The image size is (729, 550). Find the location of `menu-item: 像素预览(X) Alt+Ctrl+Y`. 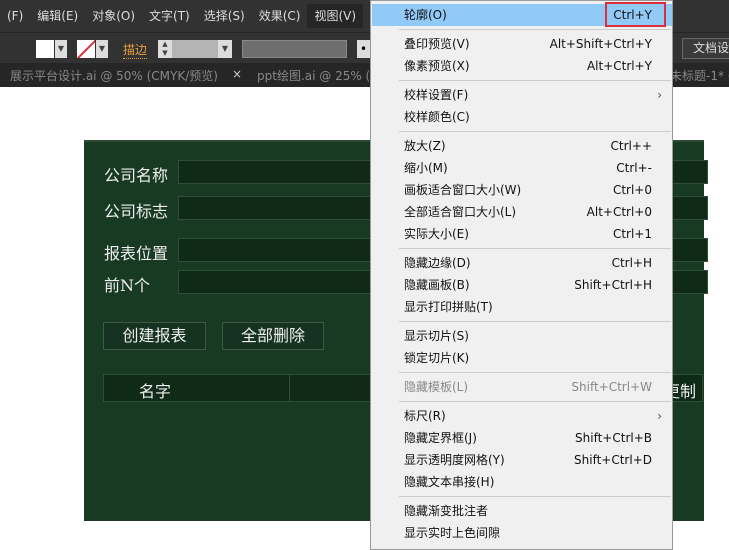

menu-item: 像素预览(X) Alt+Ctrl+Y is located at coordinates (522, 66).